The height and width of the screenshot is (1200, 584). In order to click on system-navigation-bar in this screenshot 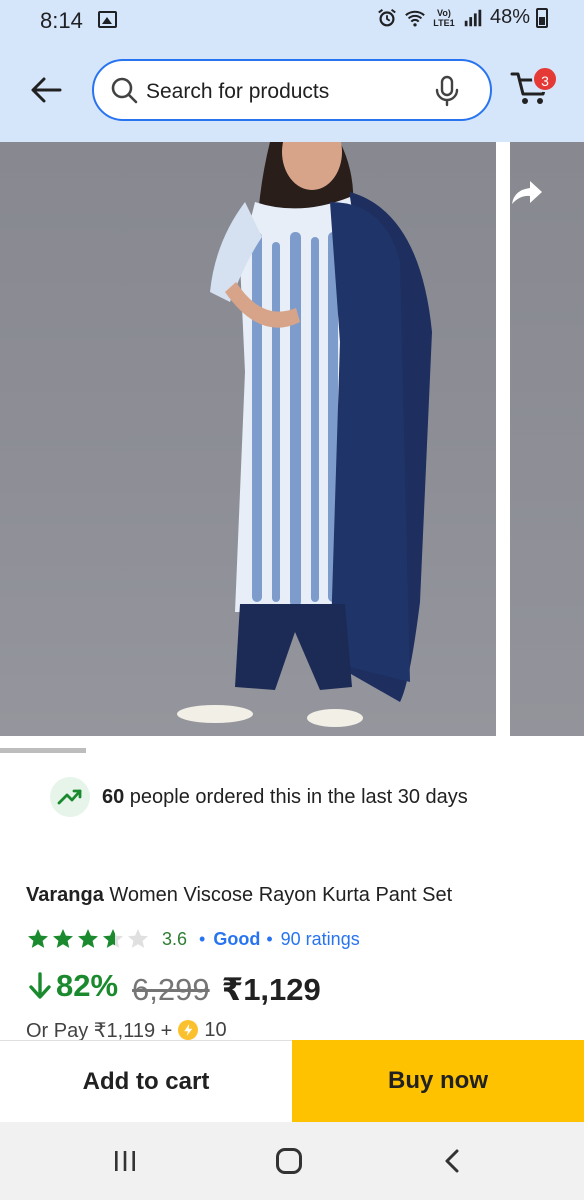, I will do `click(292, 1161)`.